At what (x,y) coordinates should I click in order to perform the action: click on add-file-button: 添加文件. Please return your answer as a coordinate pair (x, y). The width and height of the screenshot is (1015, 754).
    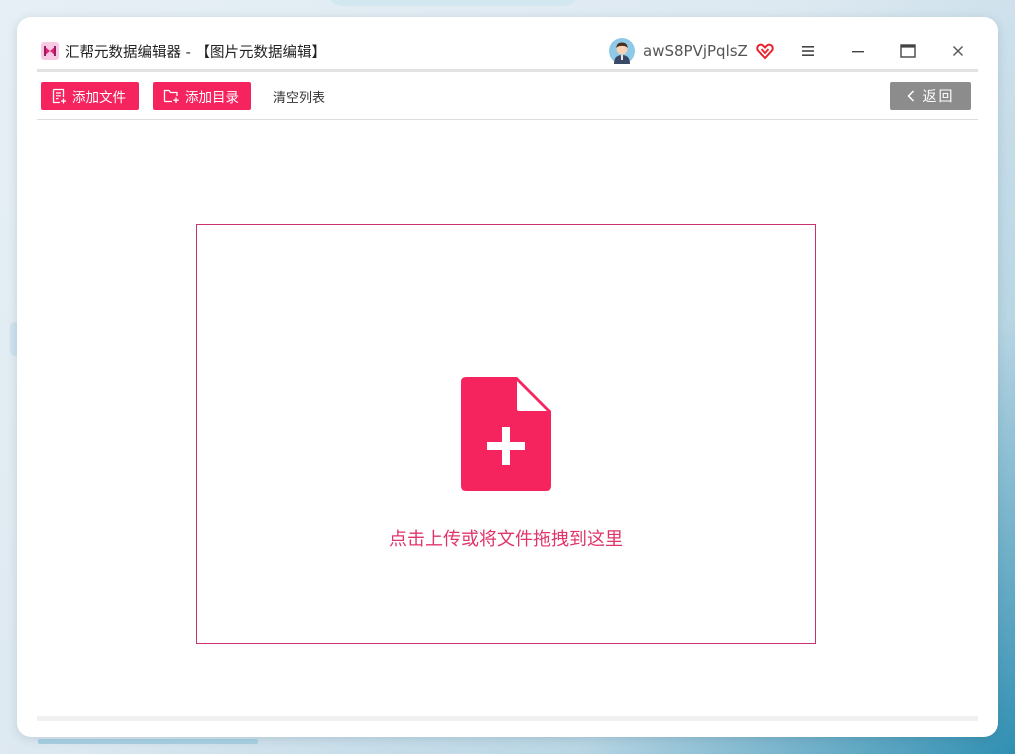
    Looking at the image, I should click on (90, 96).